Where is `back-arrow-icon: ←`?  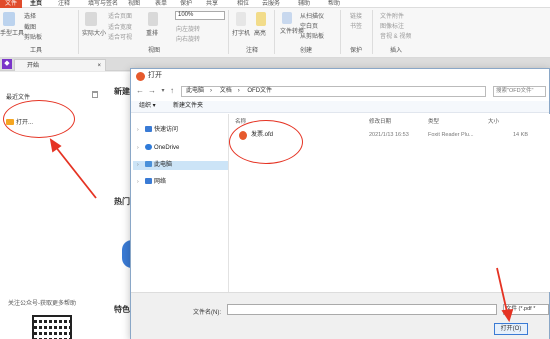 back-arrow-icon: ← is located at coordinates (140, 91).